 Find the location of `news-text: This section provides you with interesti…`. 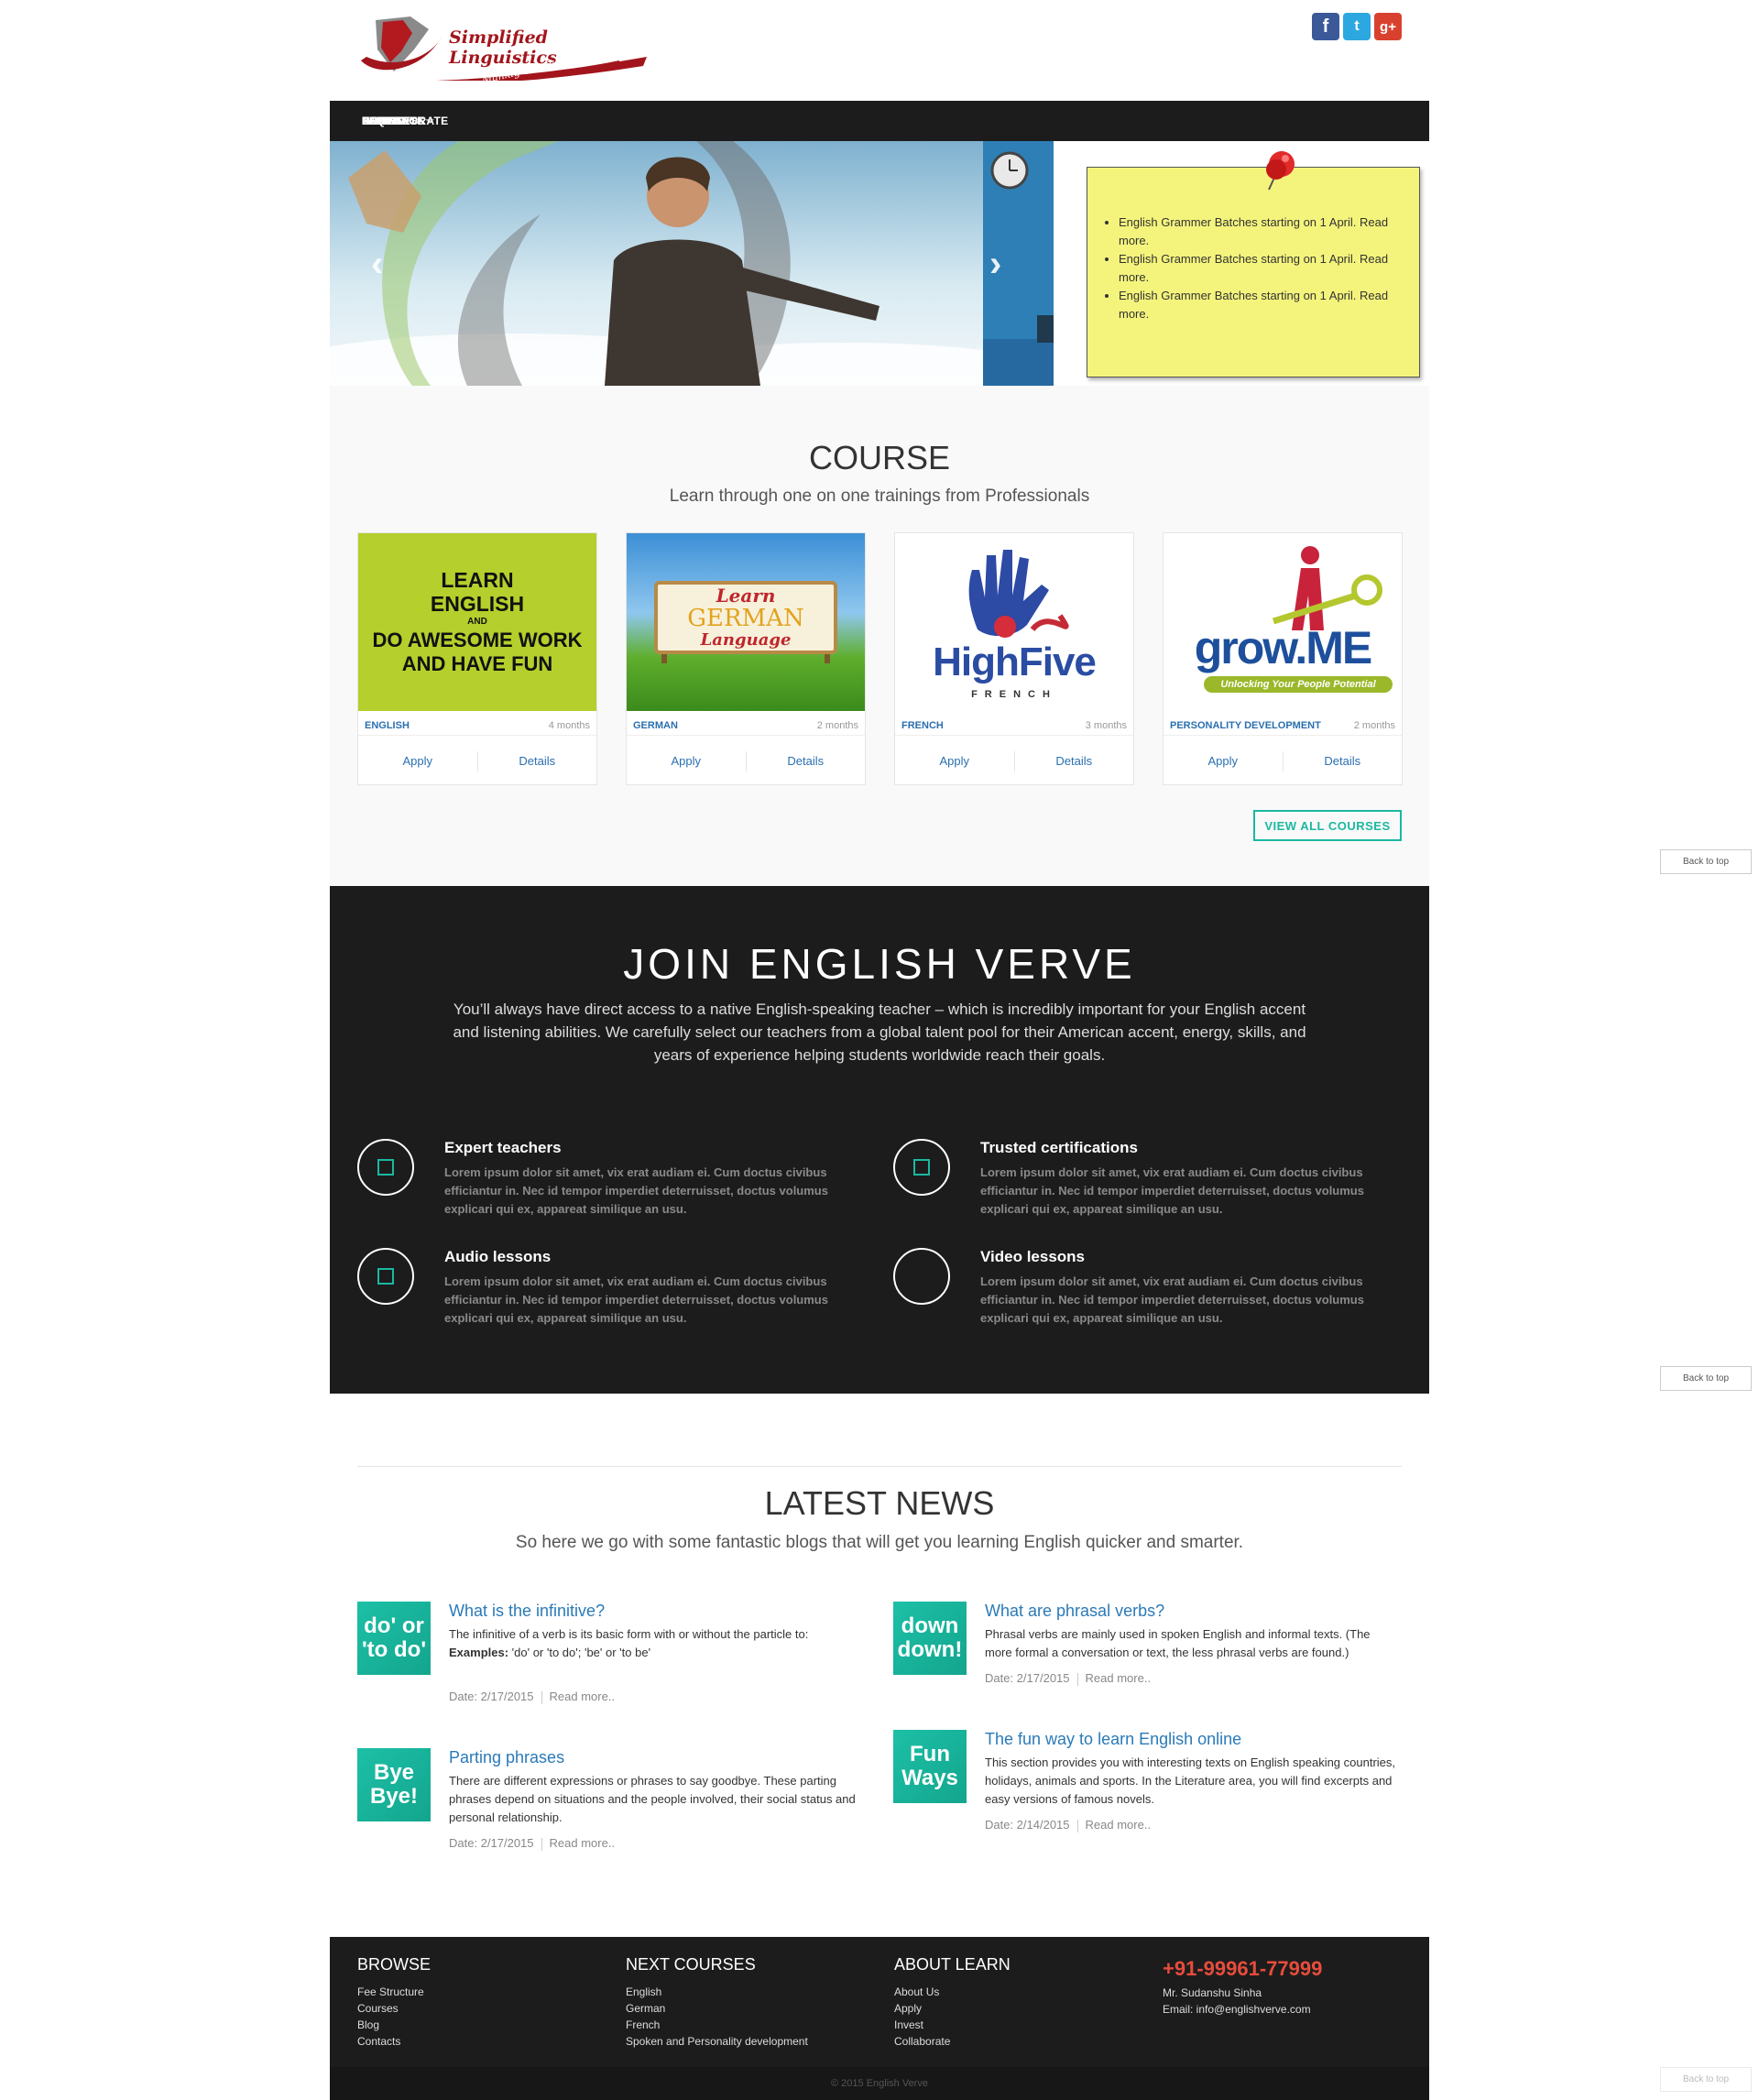

news-text: This section provides you with interesti… is located at coordinates (1190, 1780).